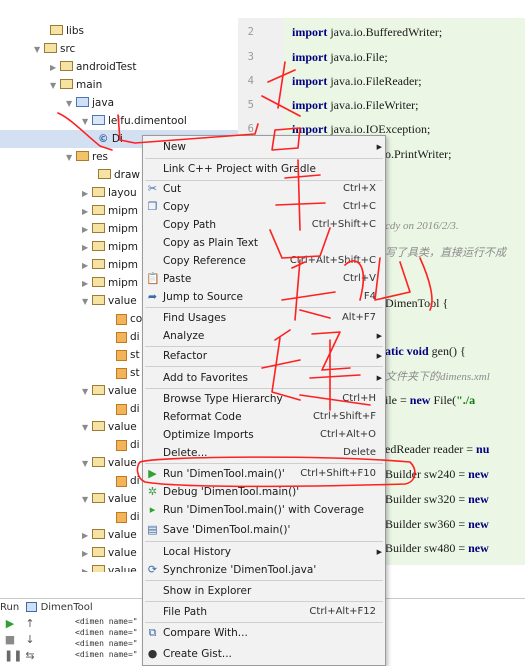 Image resolution: width=525 pixels, height=666 pixels. What do you see at coordinates (264, 243) in the screenshot?
I see `menu-item-copy-plain-text: Copy as Plain Text` at bounding box center [264, 243].